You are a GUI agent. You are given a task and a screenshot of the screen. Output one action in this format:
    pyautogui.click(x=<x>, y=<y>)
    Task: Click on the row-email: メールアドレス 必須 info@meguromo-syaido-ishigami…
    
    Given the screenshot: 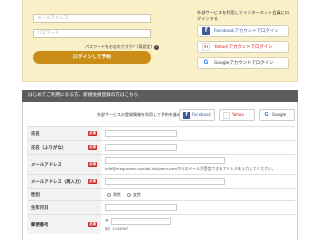 What is the action you would take?
    pyautogui.click(x=161, y=164)
    